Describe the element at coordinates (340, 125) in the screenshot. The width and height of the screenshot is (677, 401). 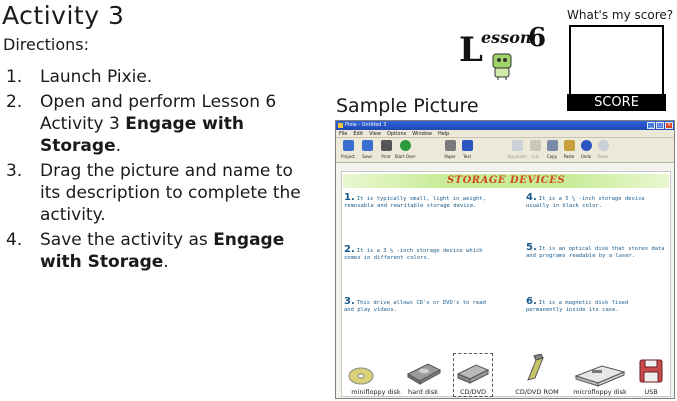
I see `pixie-app-icon` at that location.